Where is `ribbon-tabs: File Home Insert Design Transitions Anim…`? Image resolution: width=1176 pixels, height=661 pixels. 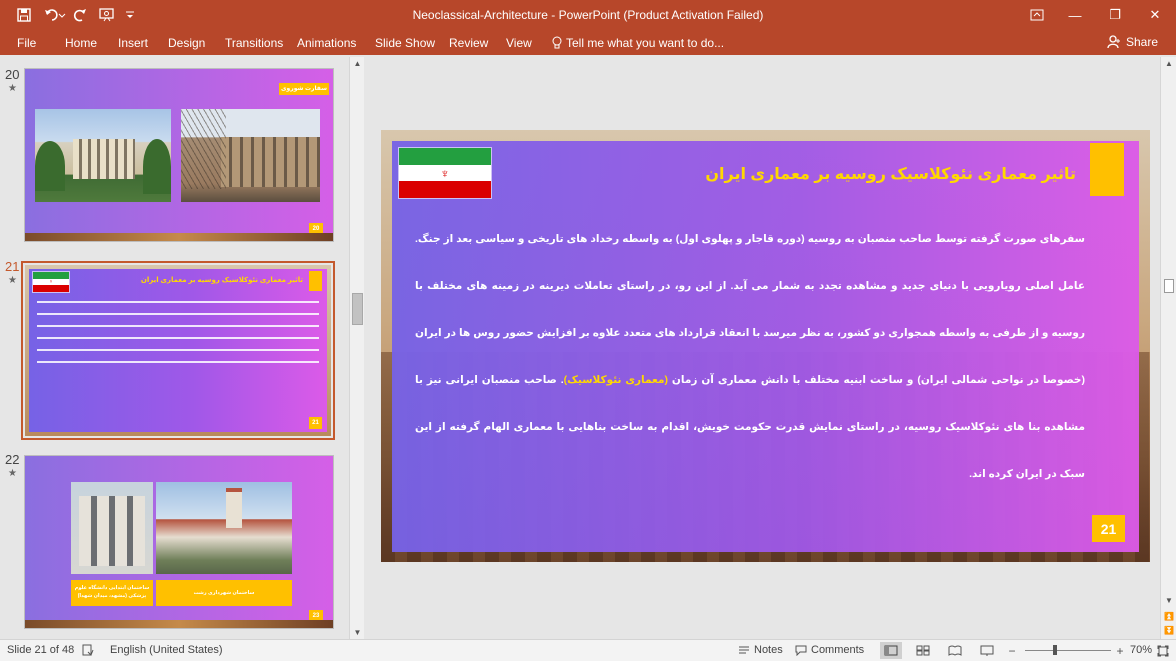
ribbon-tabs: File Home Insert Design Transitions Anim… is located at coordinates (588, 42).